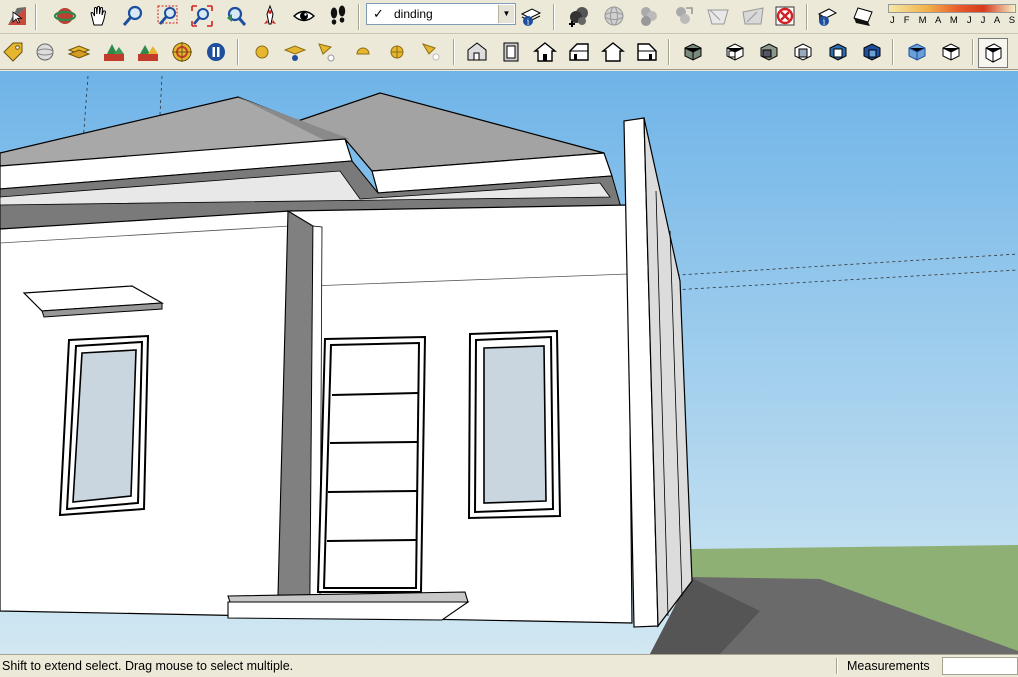  I want to click on front-view-button, so click(545, 52).